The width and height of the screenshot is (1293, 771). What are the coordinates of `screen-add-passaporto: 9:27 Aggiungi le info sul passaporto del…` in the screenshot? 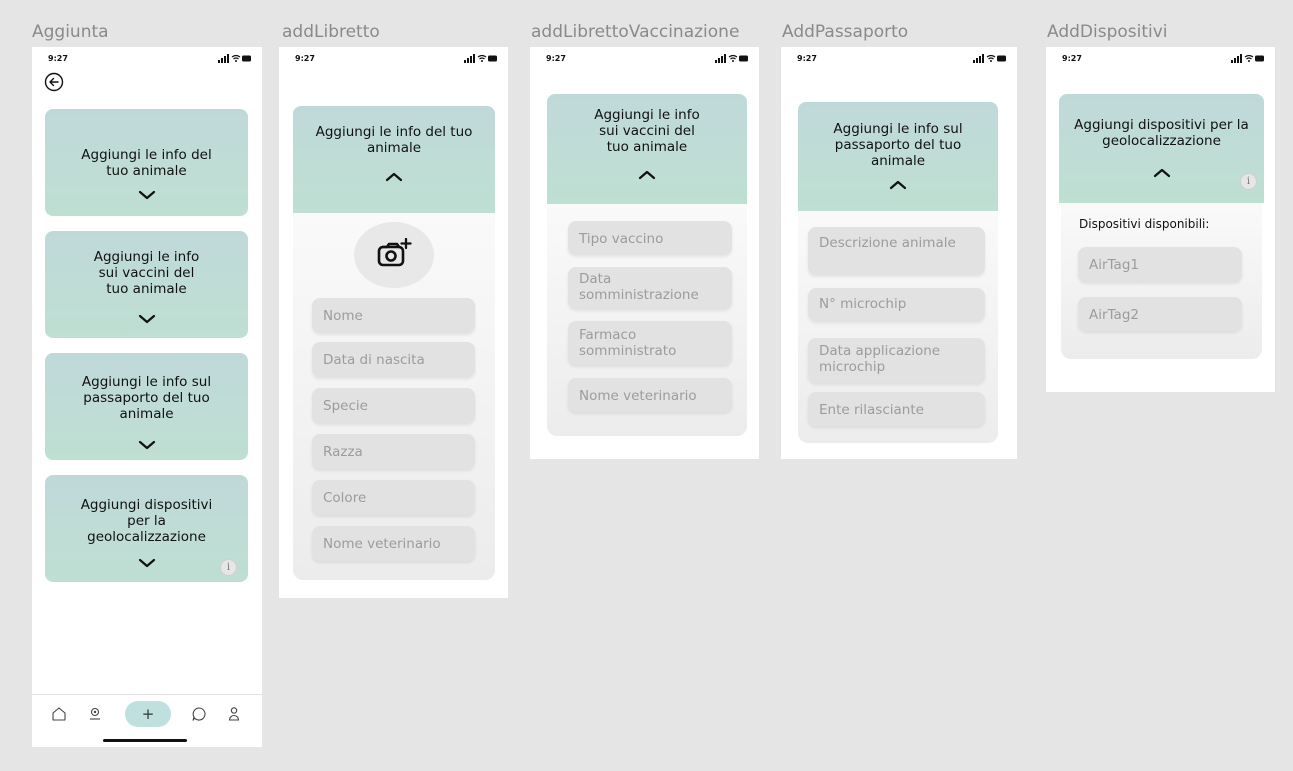 It's located at (899, 253).